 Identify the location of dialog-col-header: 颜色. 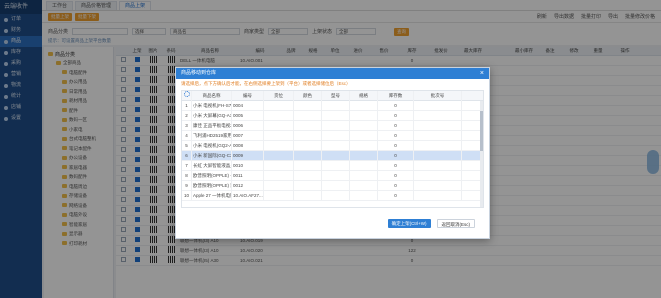
(308, 96).